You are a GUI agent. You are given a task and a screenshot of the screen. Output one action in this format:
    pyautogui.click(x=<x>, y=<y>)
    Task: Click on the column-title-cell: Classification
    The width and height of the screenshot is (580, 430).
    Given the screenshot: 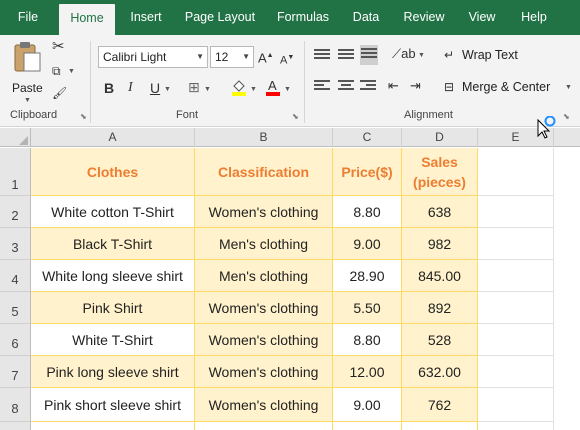 What is the action you would take?
    pyautogui.click(x=264, y=172)
    